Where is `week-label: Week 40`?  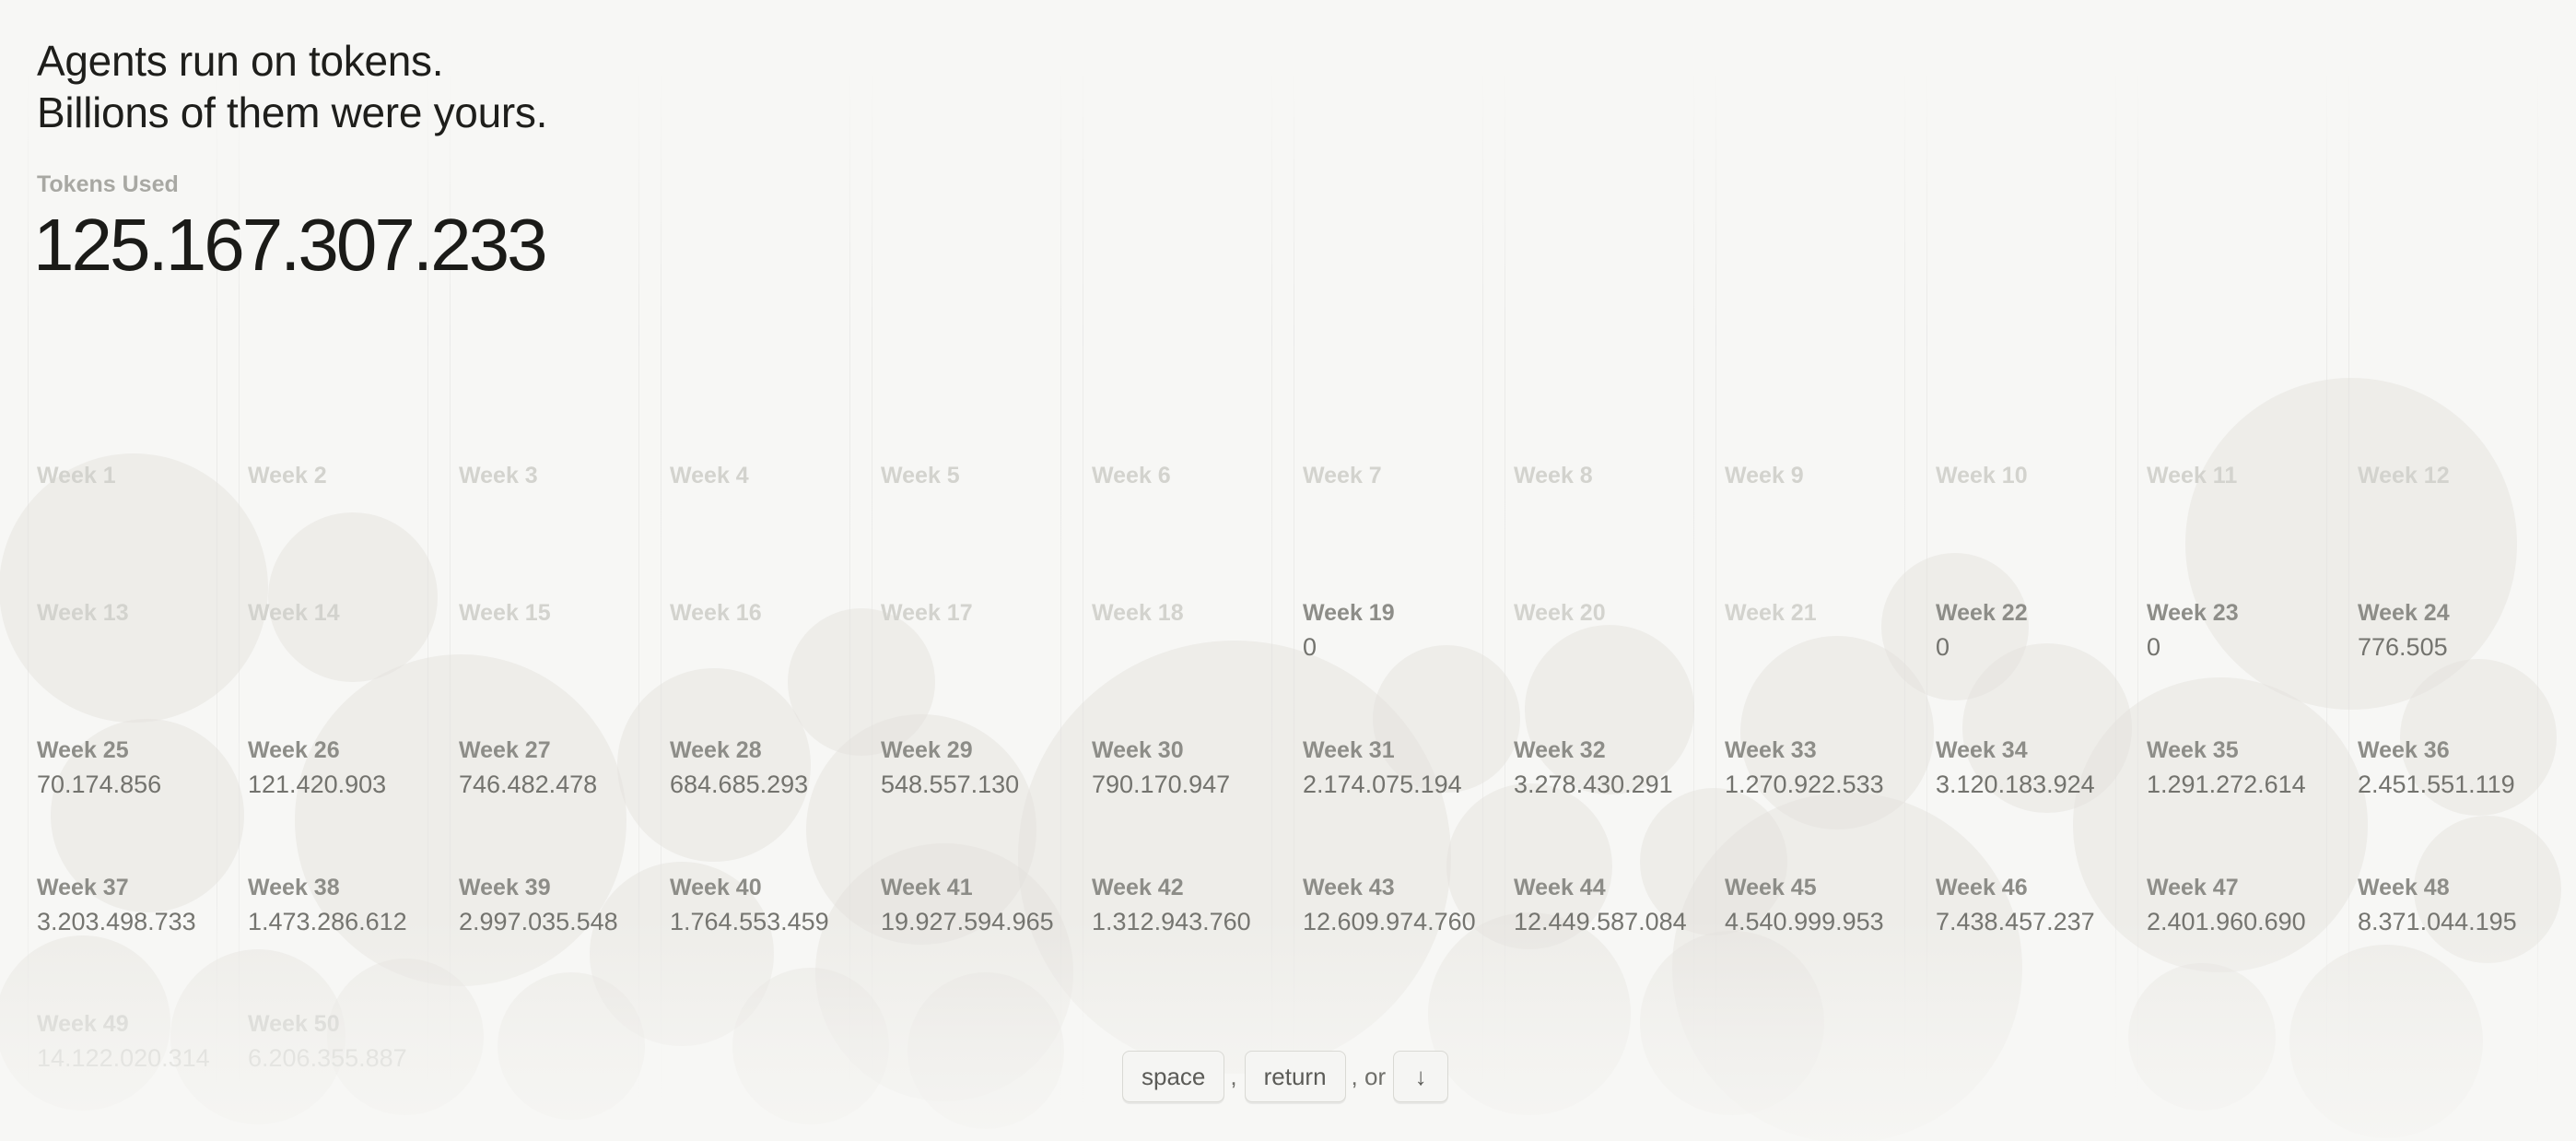
week-label: Week 40 is located at coordinates (716, 887).